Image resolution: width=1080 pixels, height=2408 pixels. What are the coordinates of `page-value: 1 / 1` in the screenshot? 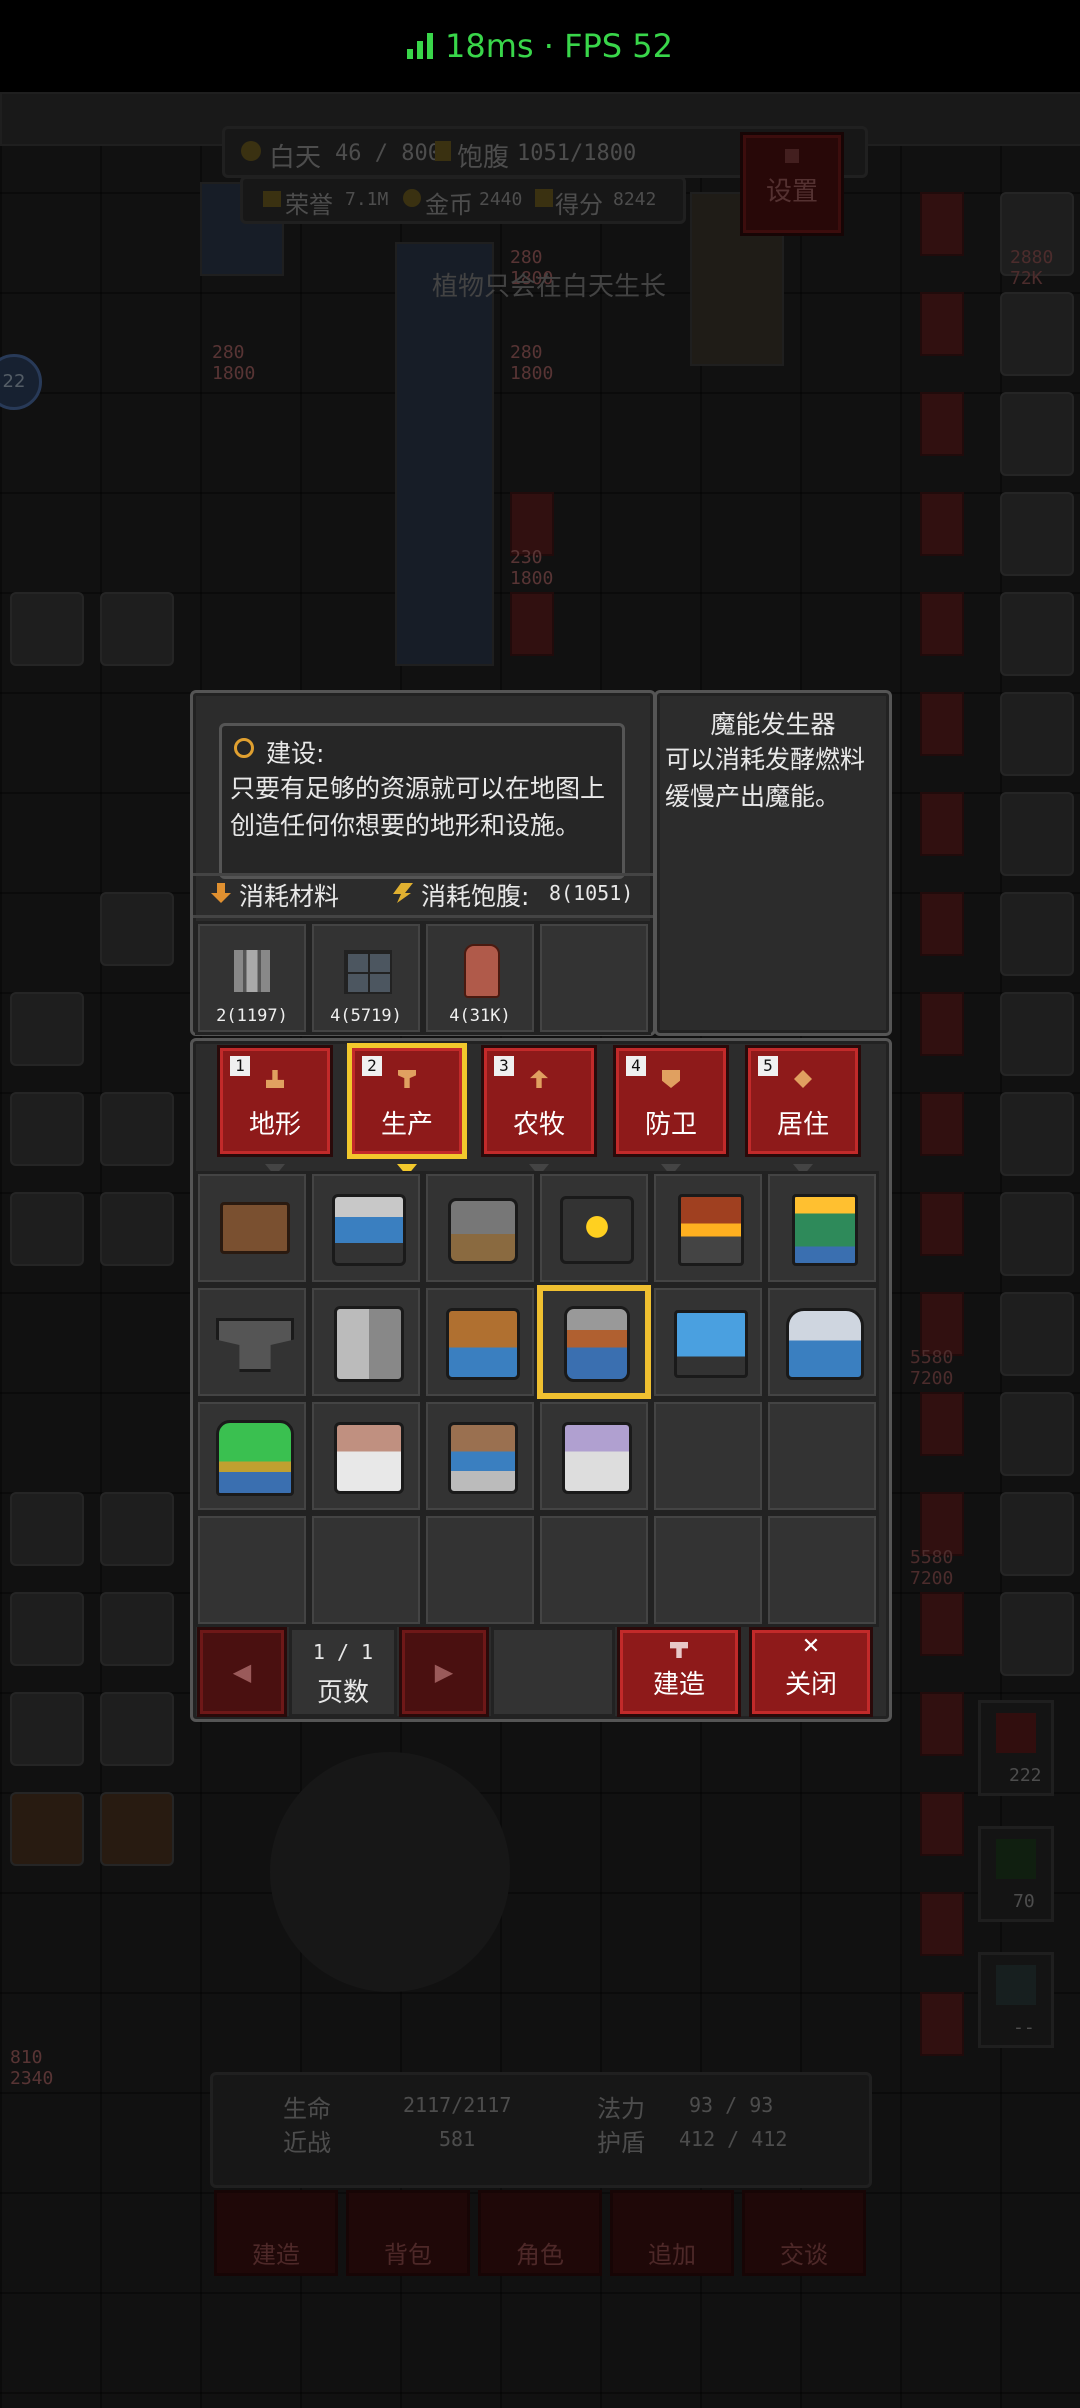 It's located at (343, 1652).